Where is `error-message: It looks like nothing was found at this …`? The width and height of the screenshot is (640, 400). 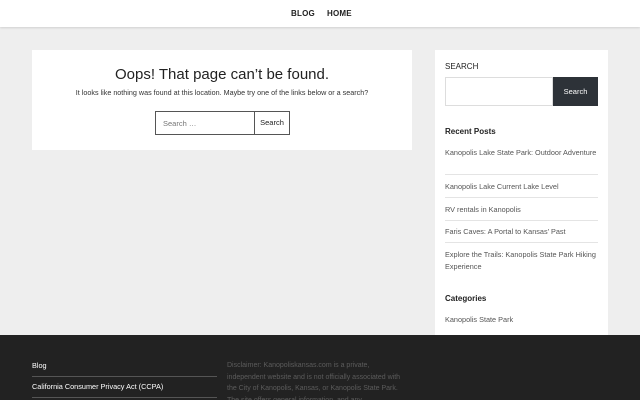 error-message: It looks like nothing was found at this … is located at coordinates (222, 92).